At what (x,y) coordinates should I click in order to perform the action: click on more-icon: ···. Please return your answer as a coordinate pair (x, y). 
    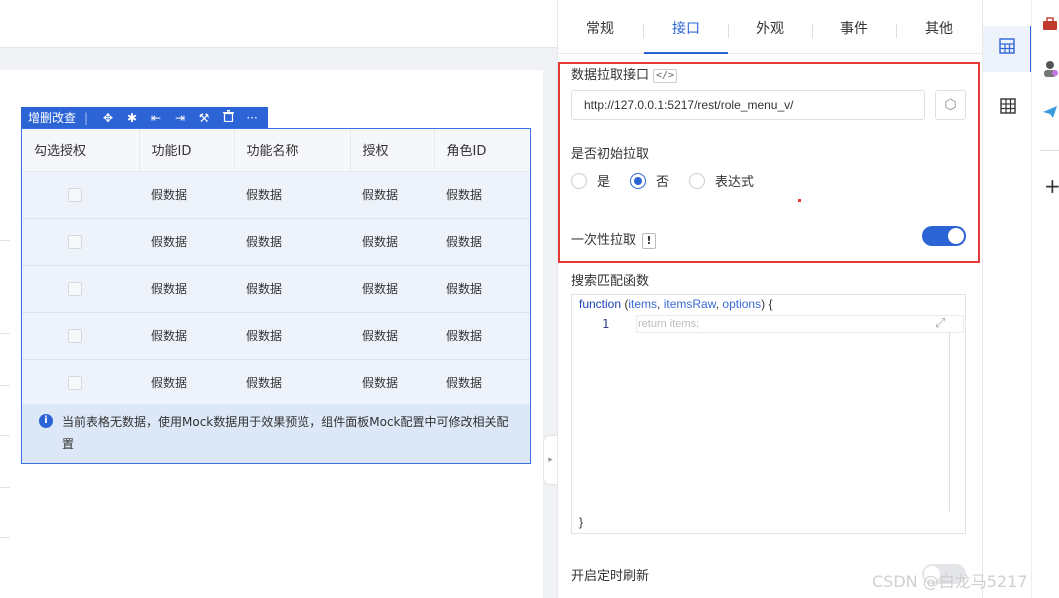
    Looking at the image, I should click on (252, 118).